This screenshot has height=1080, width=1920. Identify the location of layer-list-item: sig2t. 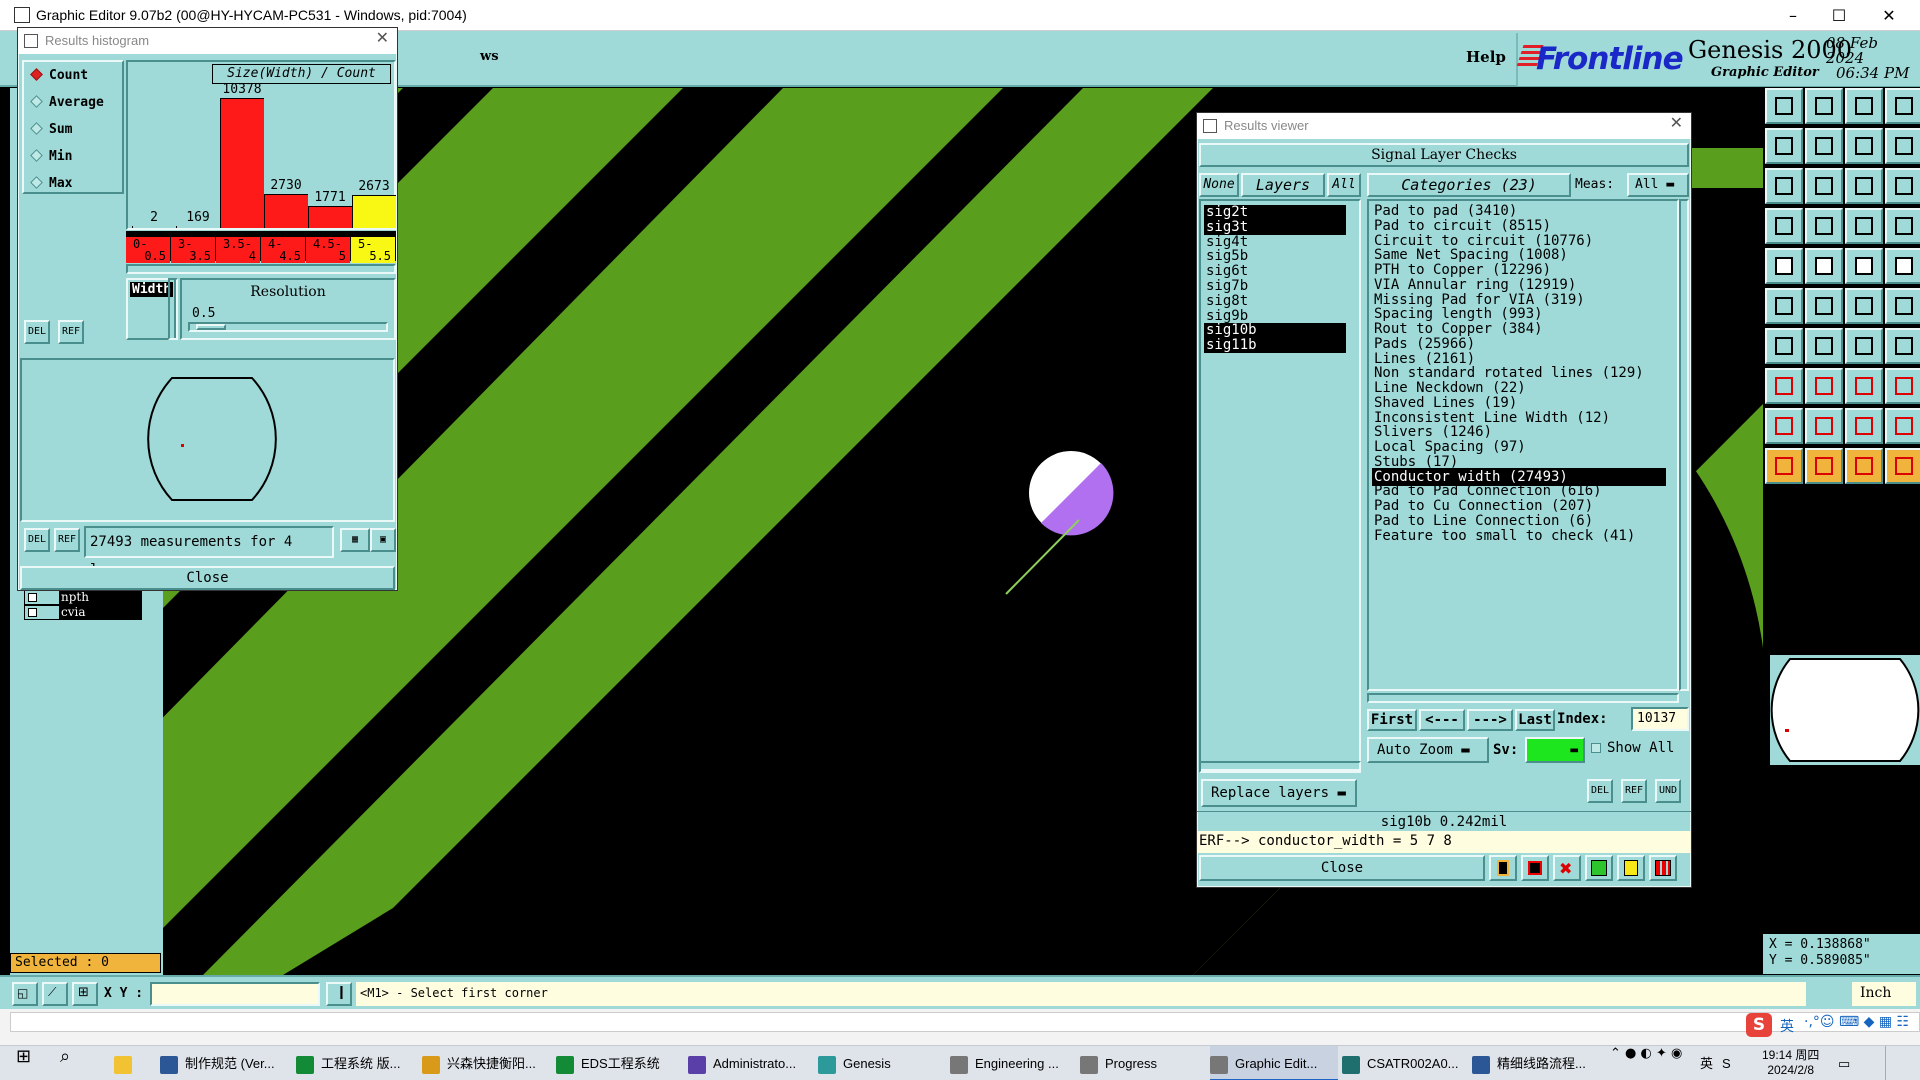
(1275, 212).